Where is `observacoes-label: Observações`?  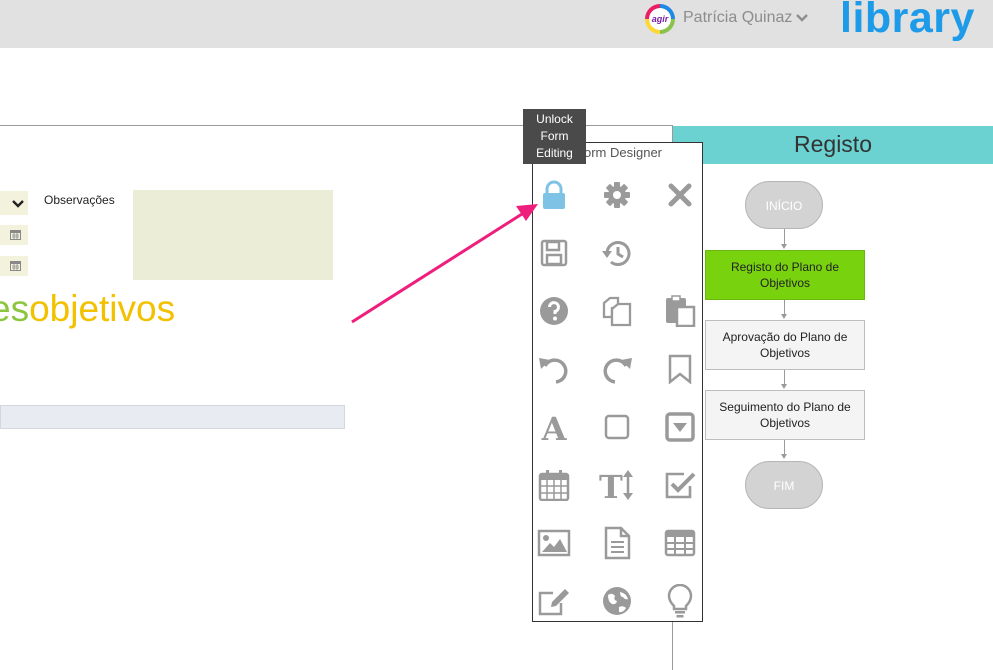 observacoes-label: Observações is located at coordinates (79, 200).